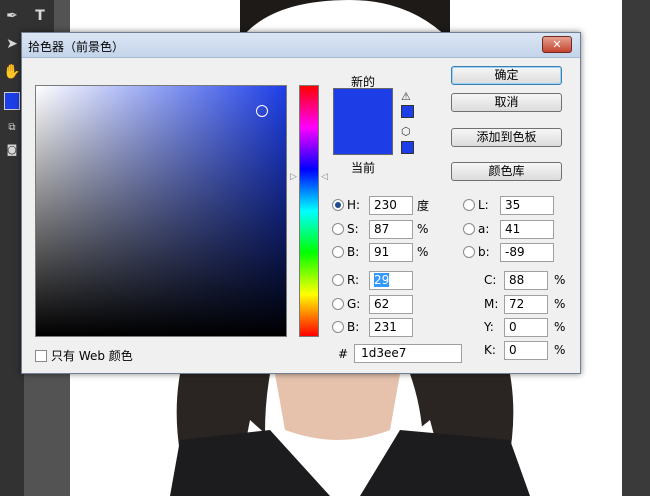 The height and width of the screenshot is (496, 650). I want to click on saturation-label: S:, so click(353, 229).